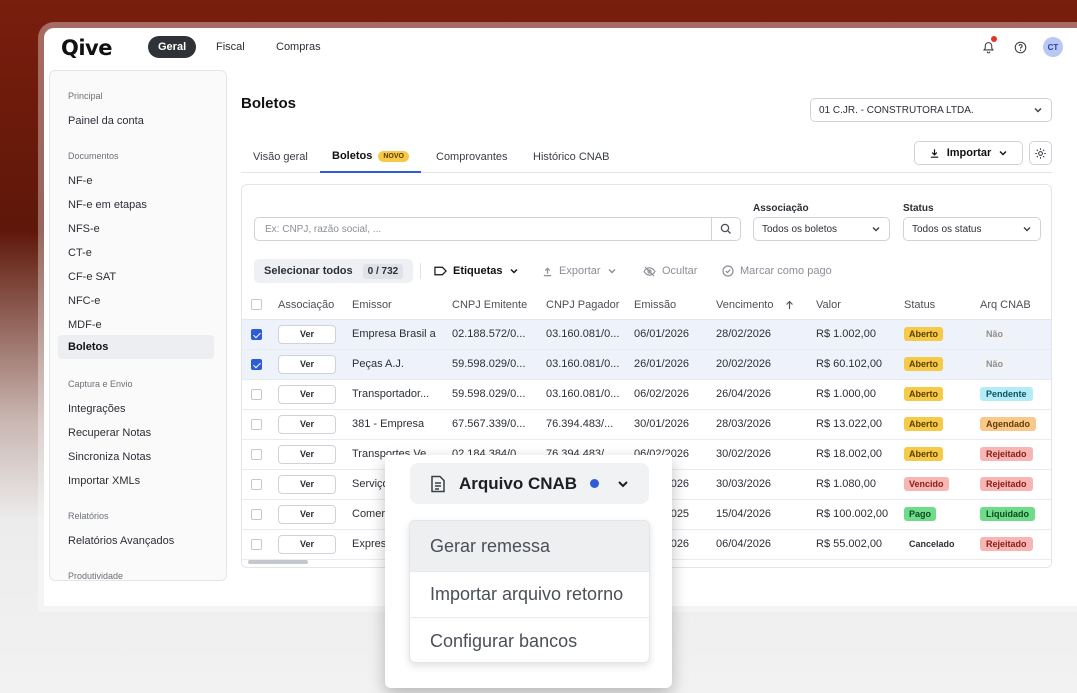  Describe the element at coordinates (136, 301) in the screenshot. I see `sidebar-item-nfce: NFC-e` at that location.